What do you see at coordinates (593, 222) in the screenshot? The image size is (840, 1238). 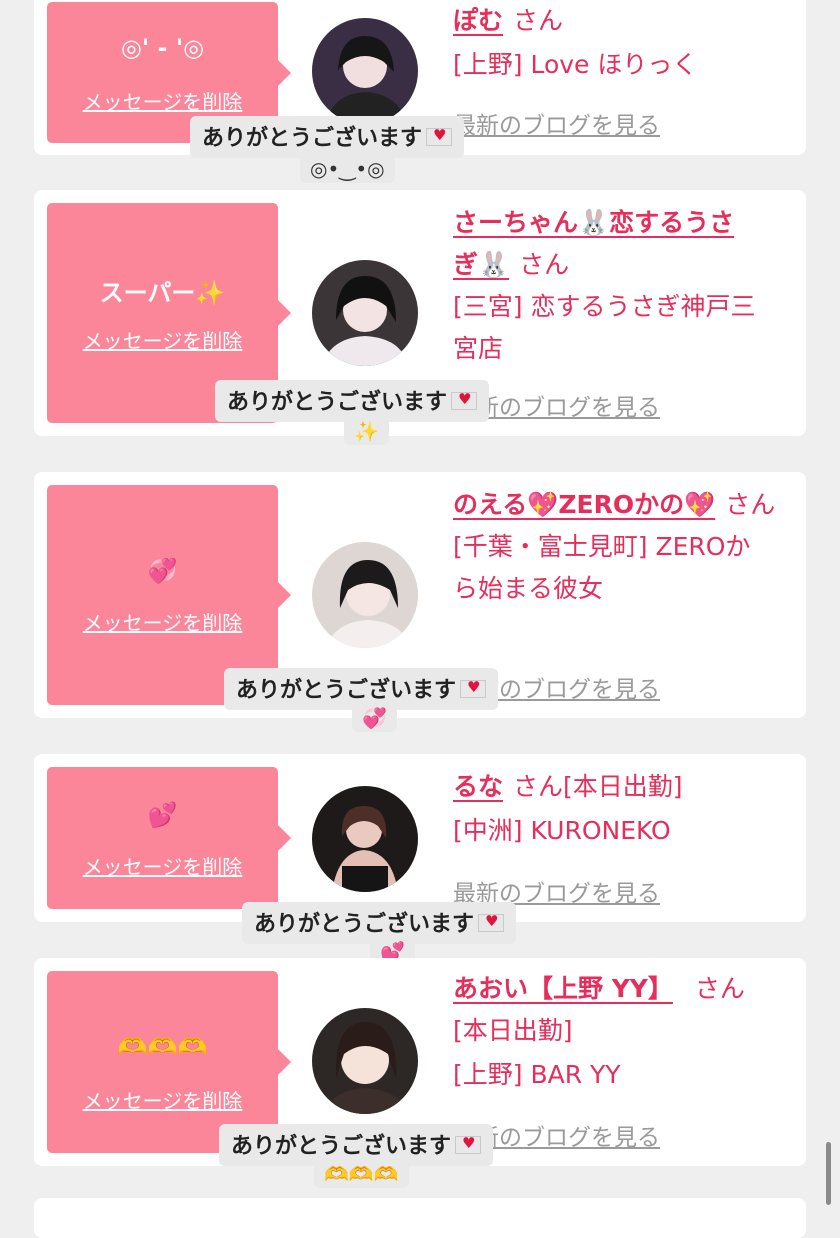 I see `profile-name-link: さーちゃん🐰恋するうさ` at bounding box center [593, 222].